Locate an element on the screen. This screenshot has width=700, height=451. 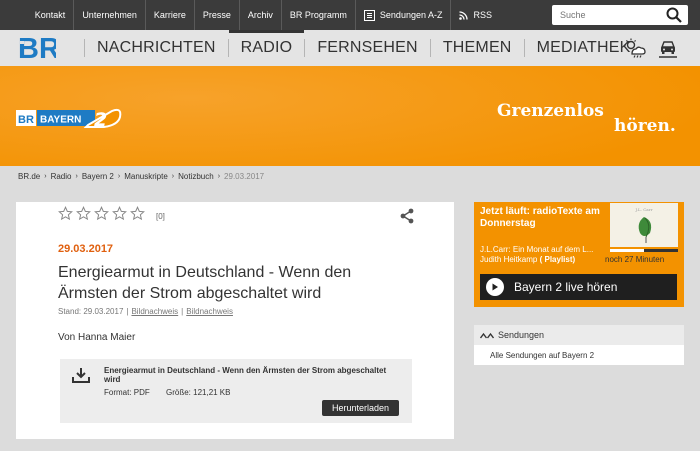
live-listen-button: Bayern 2 live hören is located at coordinates (578, 287).